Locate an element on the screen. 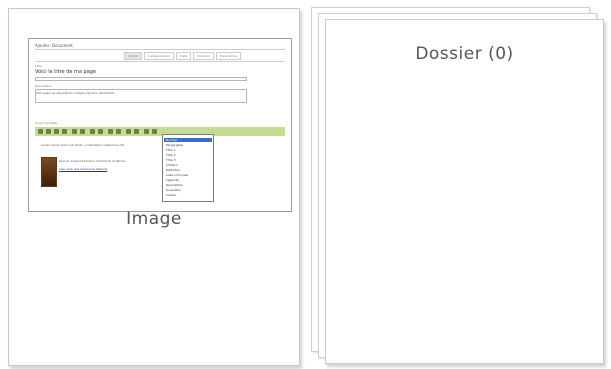 The height and width of the screenshot is (369, 611). thumb-dropdown-item: Titre 3 is located at coordinates (171, 160).